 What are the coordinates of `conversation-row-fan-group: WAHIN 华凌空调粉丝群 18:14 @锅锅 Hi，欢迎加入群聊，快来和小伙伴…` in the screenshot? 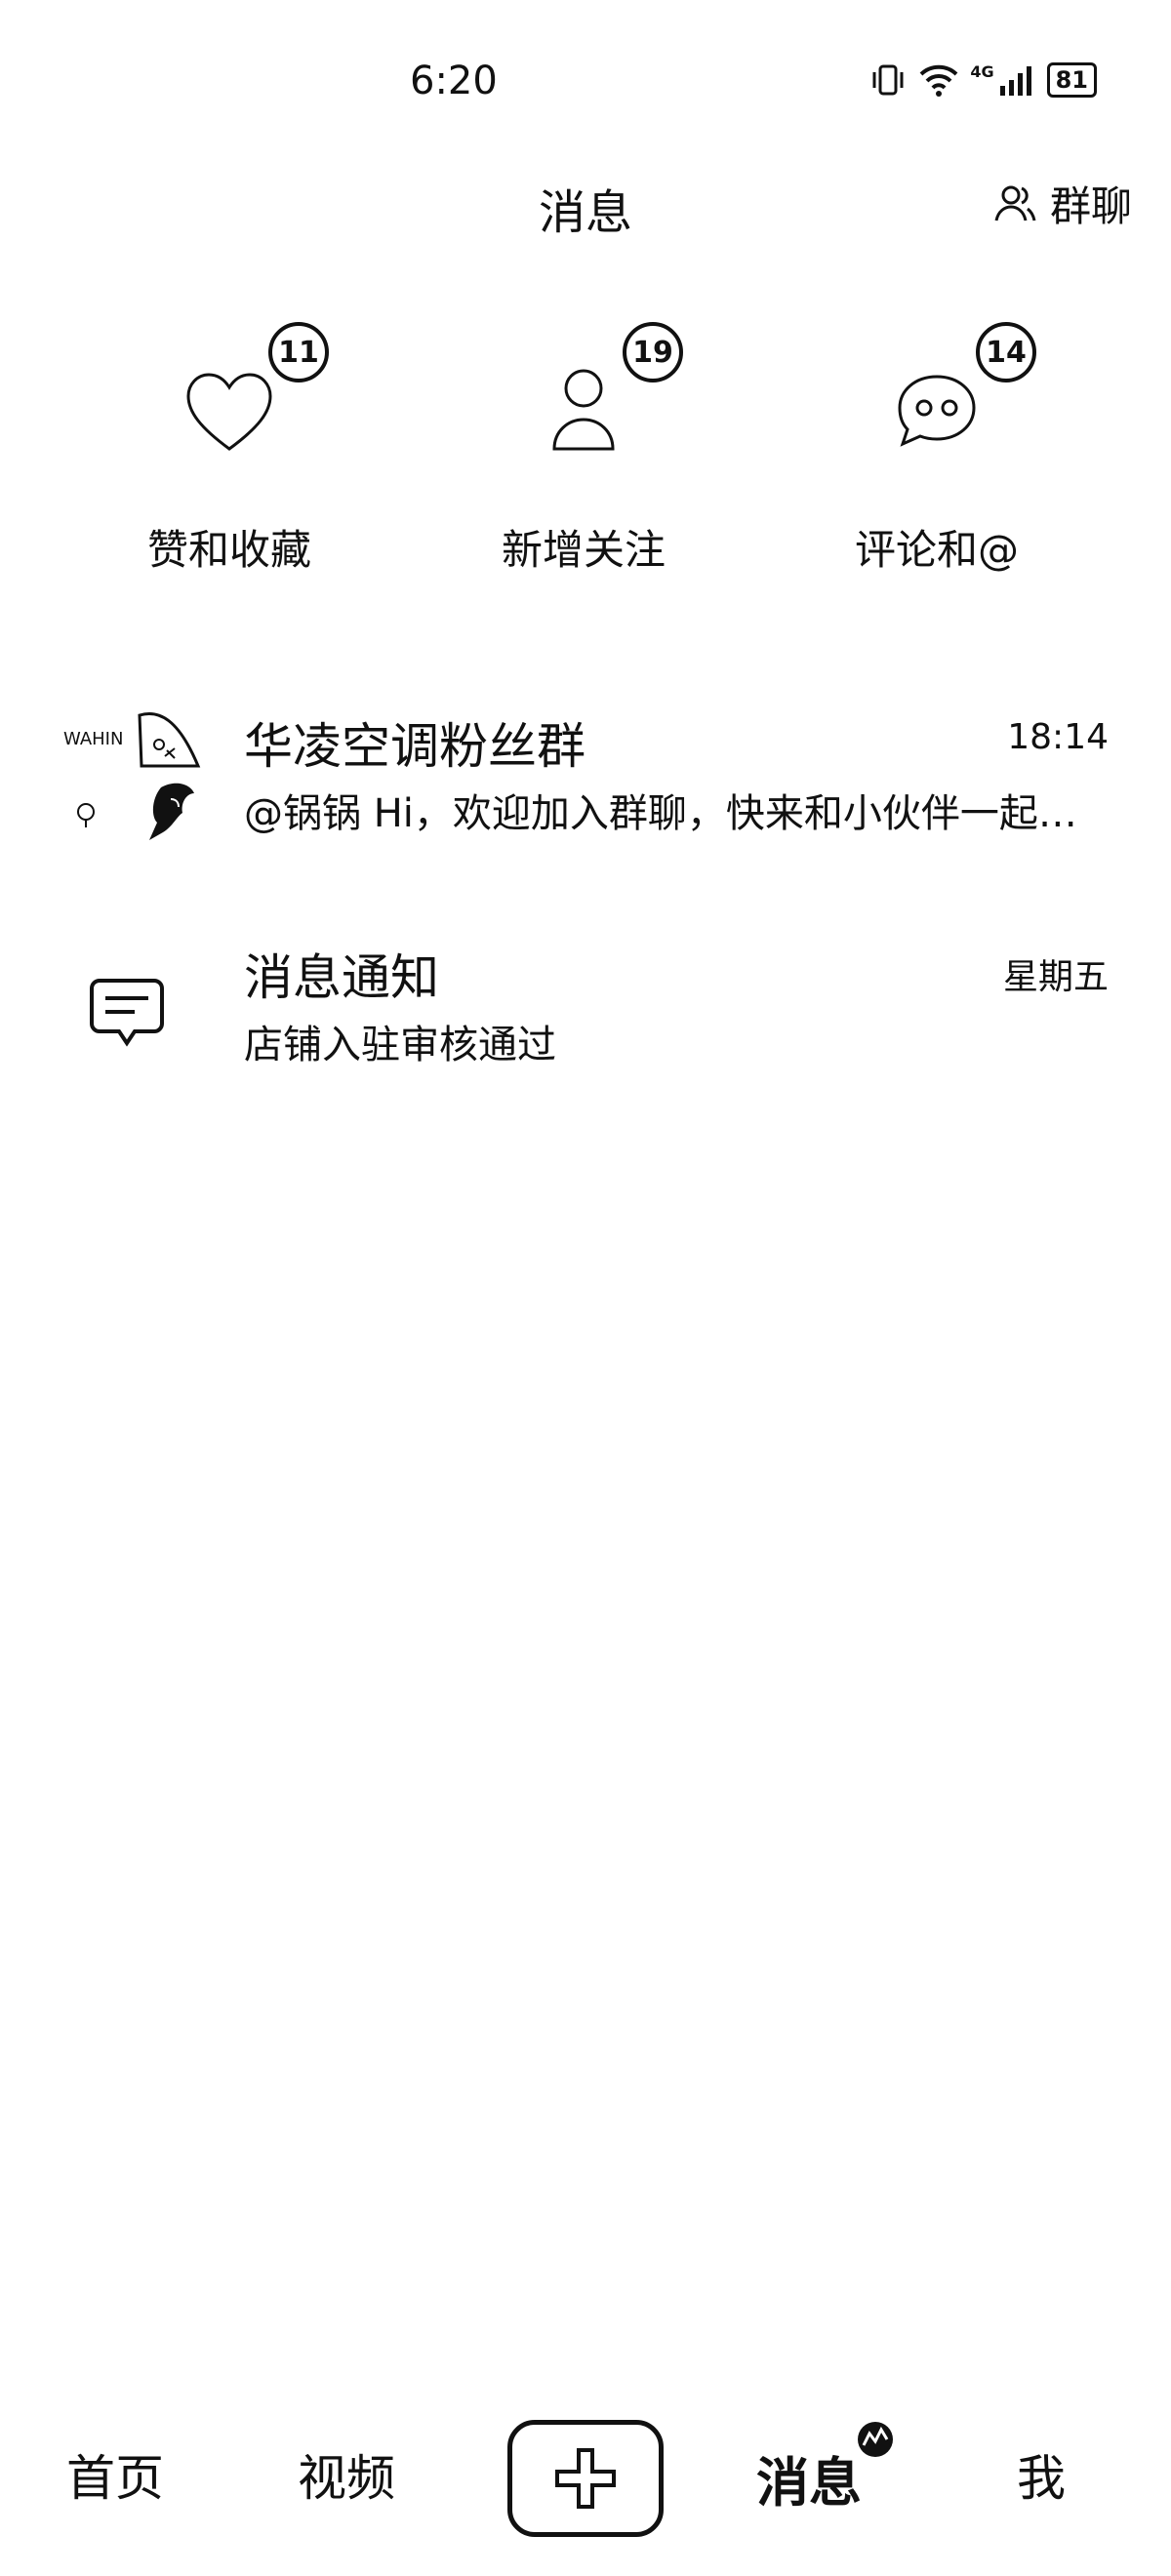 It's located at (585, 809).